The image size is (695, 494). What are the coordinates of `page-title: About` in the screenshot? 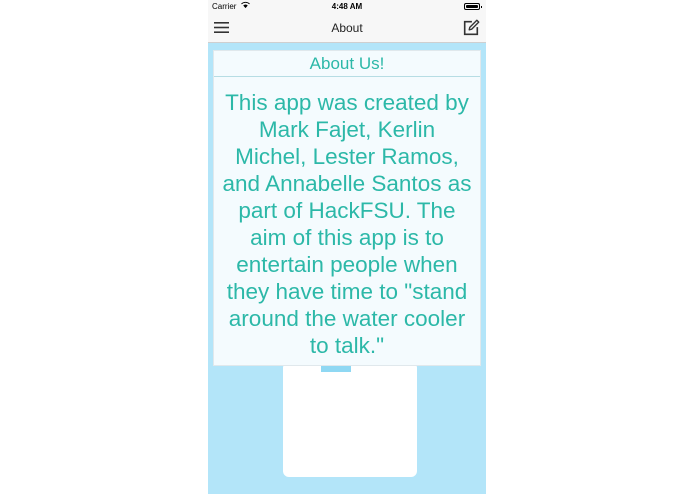 It's located at (347, 28).